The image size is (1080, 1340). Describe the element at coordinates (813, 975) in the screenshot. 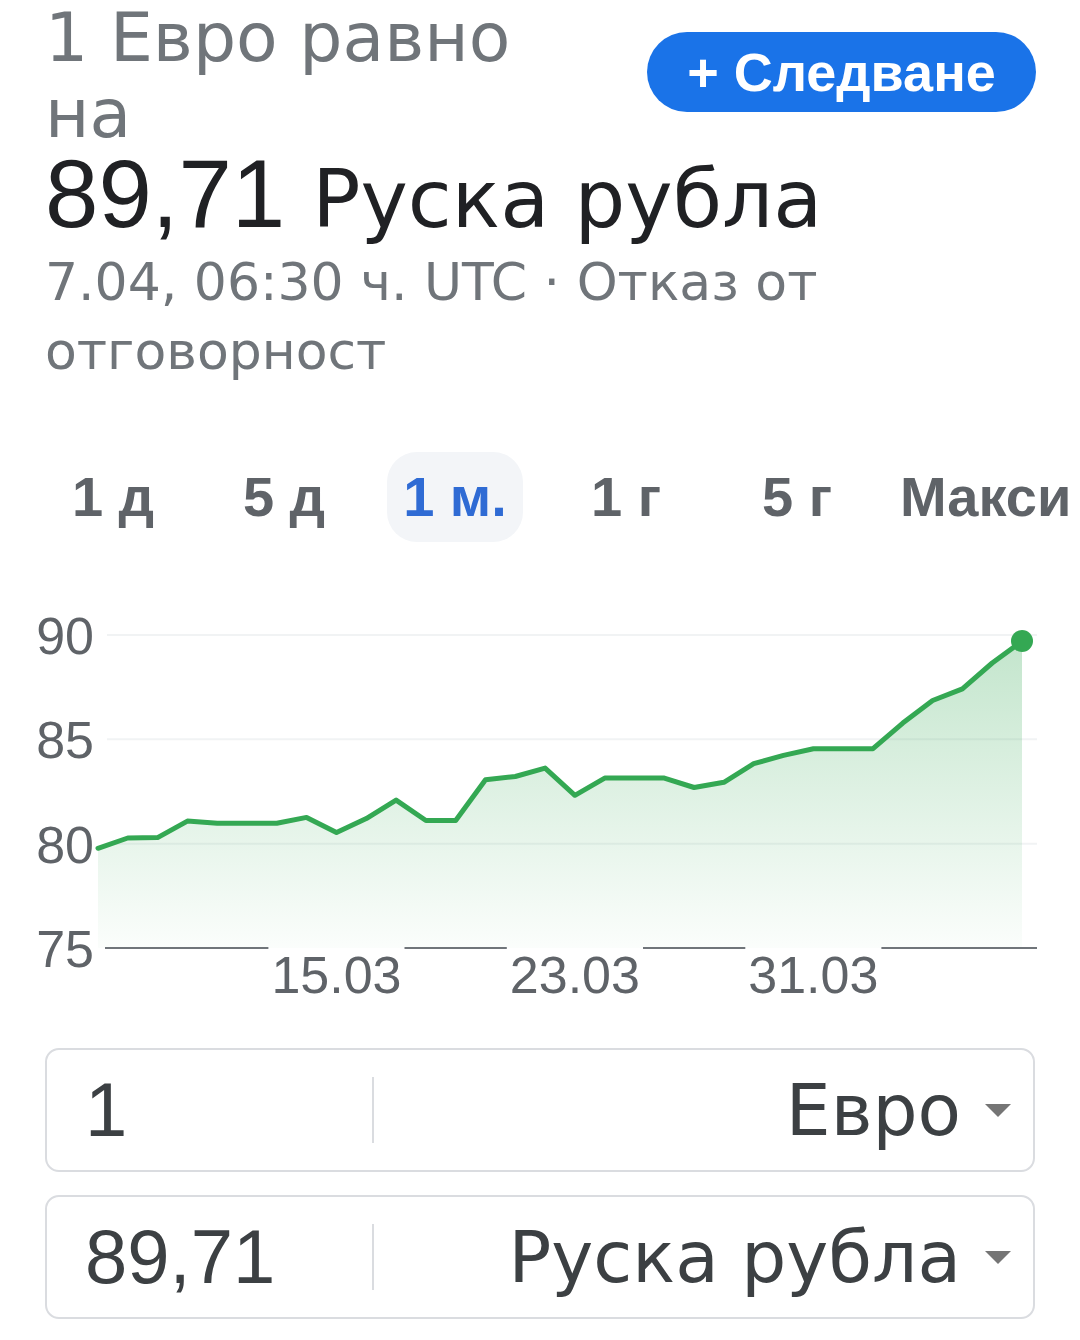

I see `x-axis-label: 31.03` at that location.